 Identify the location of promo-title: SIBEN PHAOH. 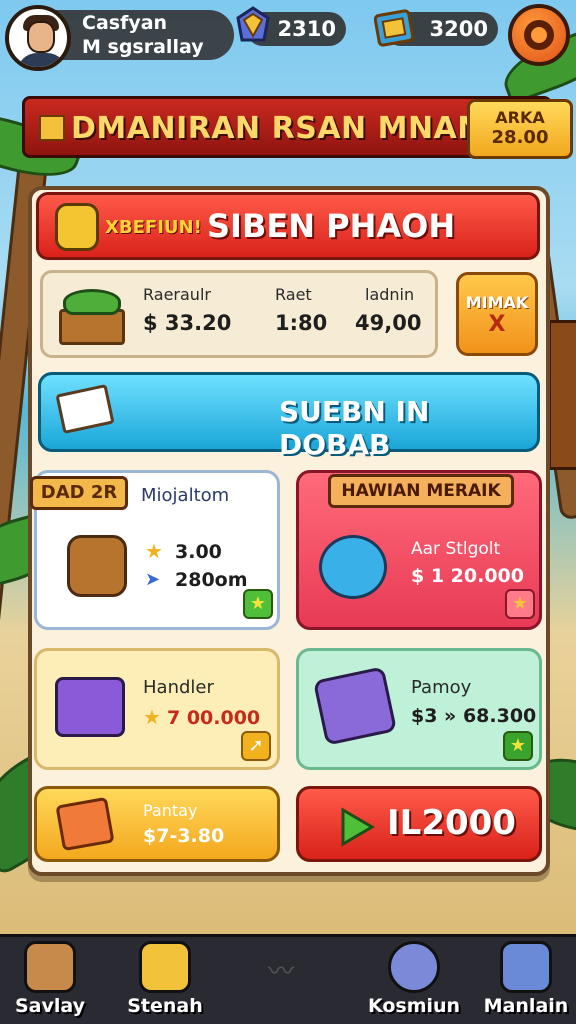
(331, 226).